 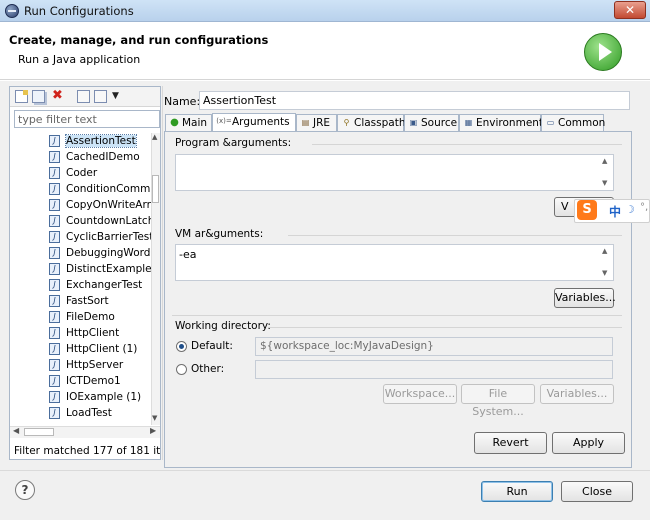 What do you see at coordinates (155, 189) in the screenshot?
I see `tree-vertical-scroll-thumb` at bounding box center [155, 189].